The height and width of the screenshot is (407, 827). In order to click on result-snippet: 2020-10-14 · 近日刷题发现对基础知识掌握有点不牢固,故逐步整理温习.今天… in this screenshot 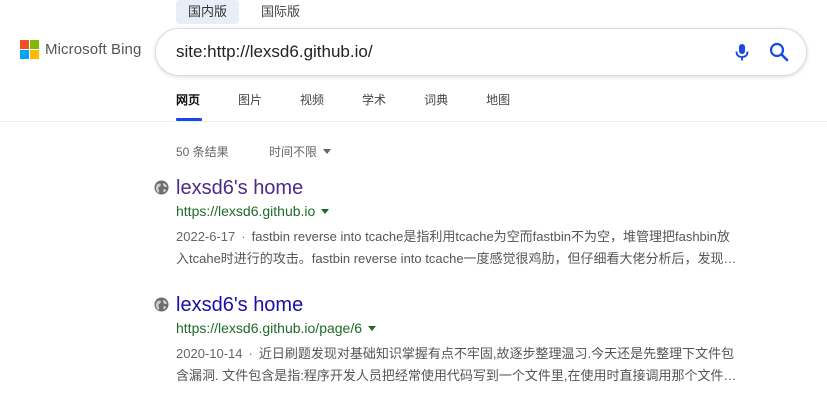, I will do `click(480, 365)`.